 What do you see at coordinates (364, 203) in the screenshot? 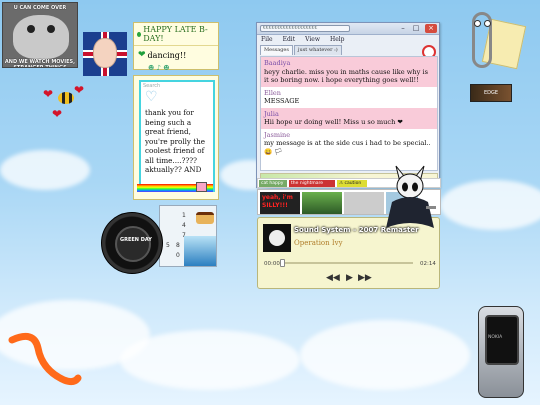
I see `photo-sticker` at bounding box center [364, 203].